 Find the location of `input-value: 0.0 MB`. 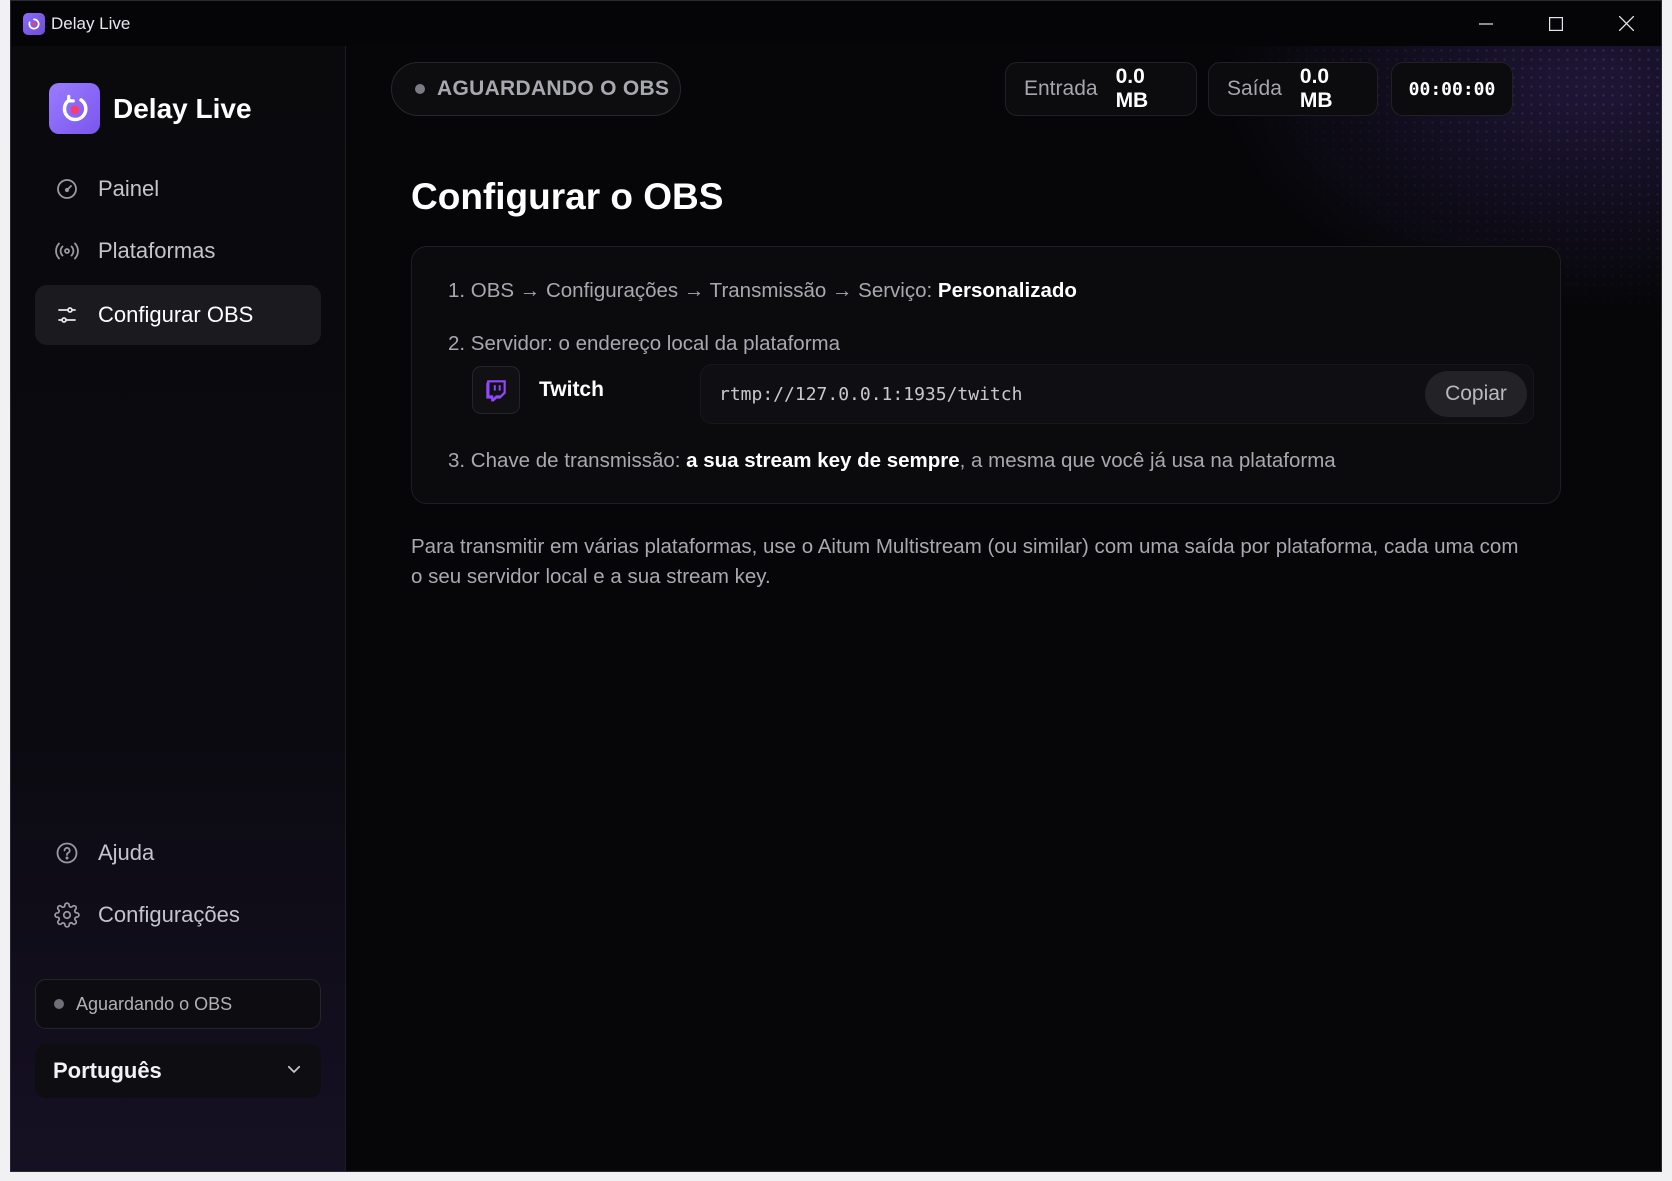

input-value: 0.0 MB is located at coordinates (1132, 88).